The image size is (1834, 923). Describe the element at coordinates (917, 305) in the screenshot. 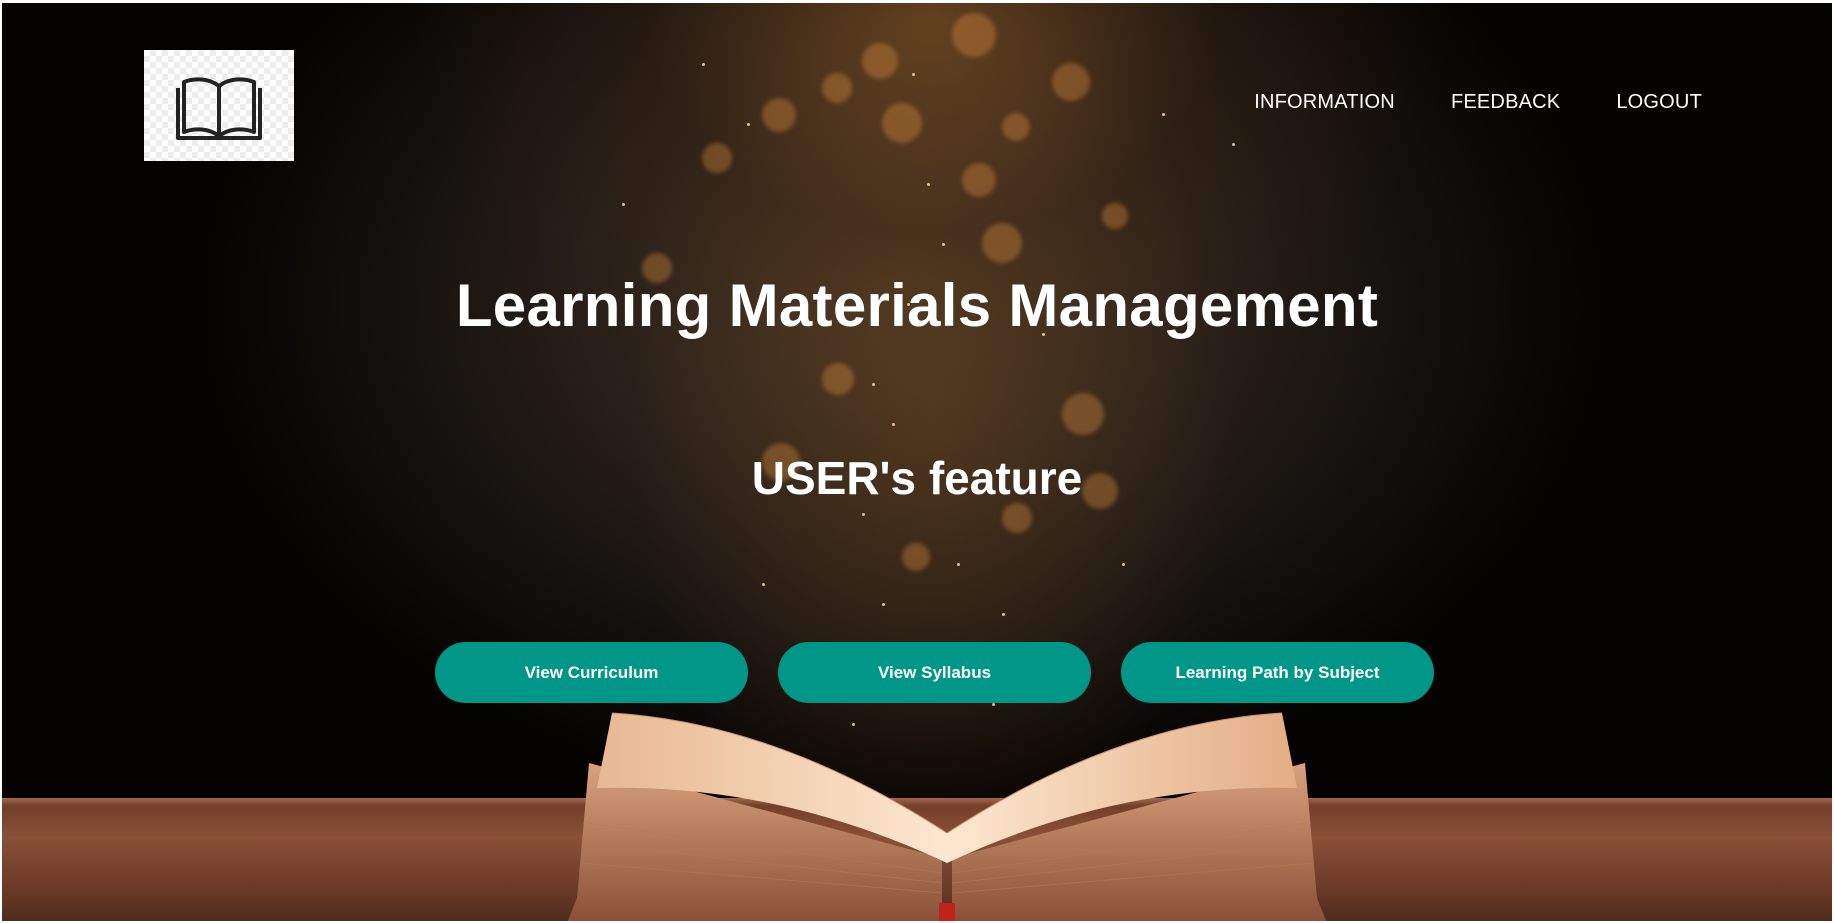

I see `page-title: Learning Materials Management` at that location.